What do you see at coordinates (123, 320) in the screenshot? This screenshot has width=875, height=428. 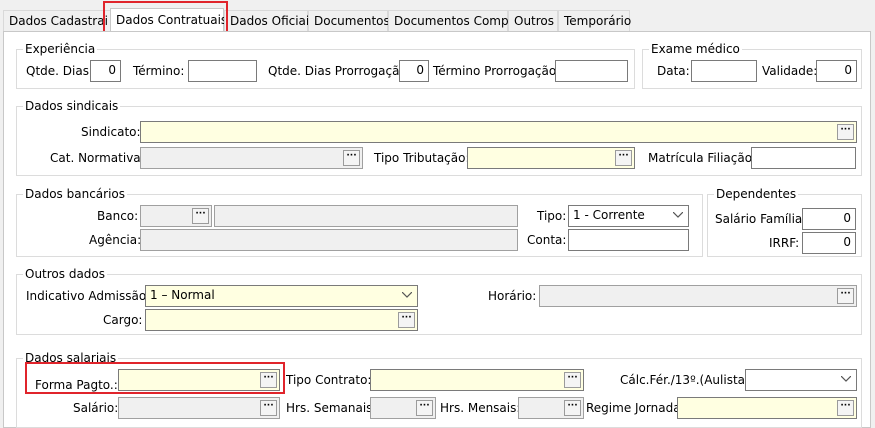 I see `cargo-label: Cargo:` at bounding box center [123, 320].